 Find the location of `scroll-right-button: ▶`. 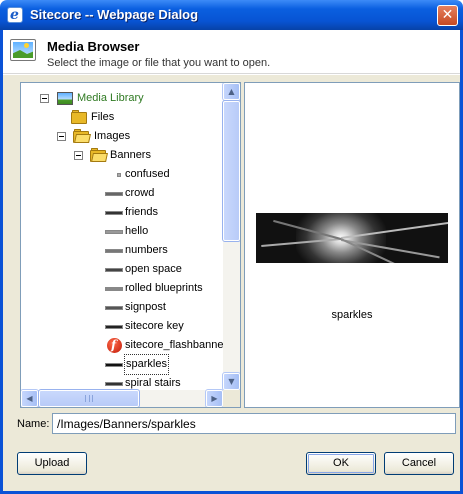

scroll-right-button: ▶ is located at coordinates (214, 398).